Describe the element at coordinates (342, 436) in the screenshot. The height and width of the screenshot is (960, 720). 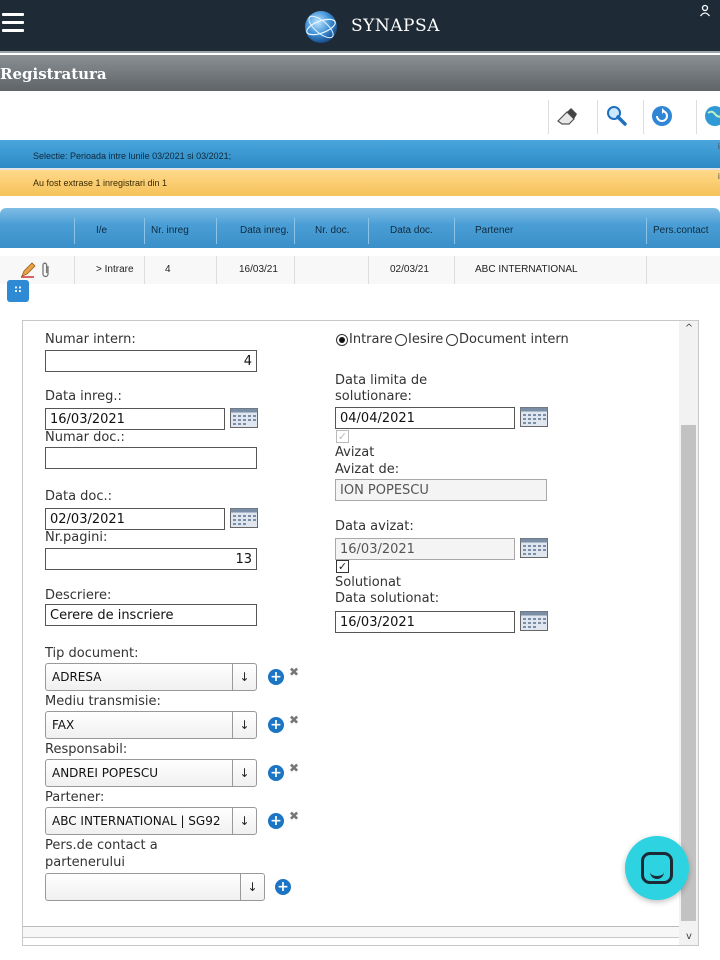
I see `avizat-checkbox: ✓` at that location.